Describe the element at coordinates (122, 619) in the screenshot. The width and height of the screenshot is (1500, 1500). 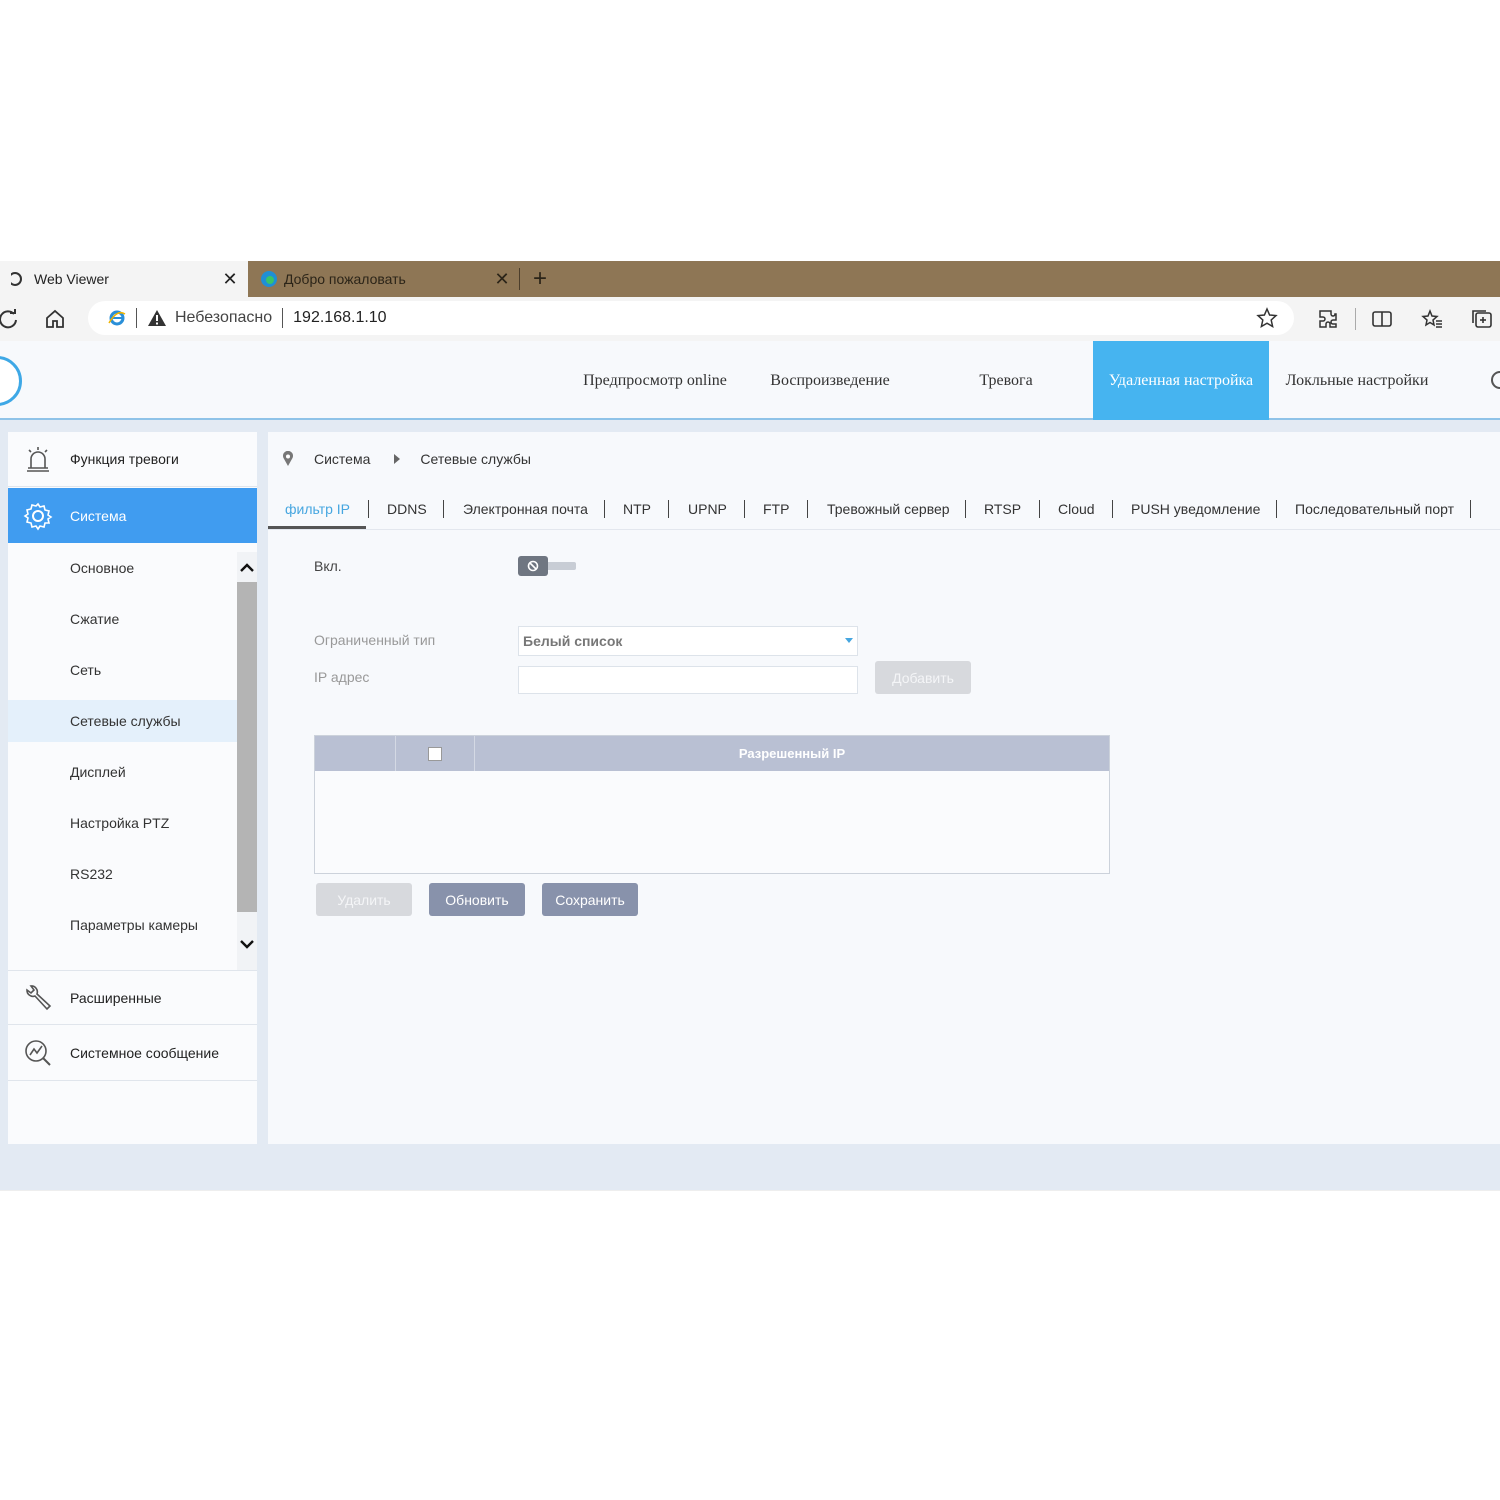
I see `sidebar-sub-compression: Сжатие` at that location.